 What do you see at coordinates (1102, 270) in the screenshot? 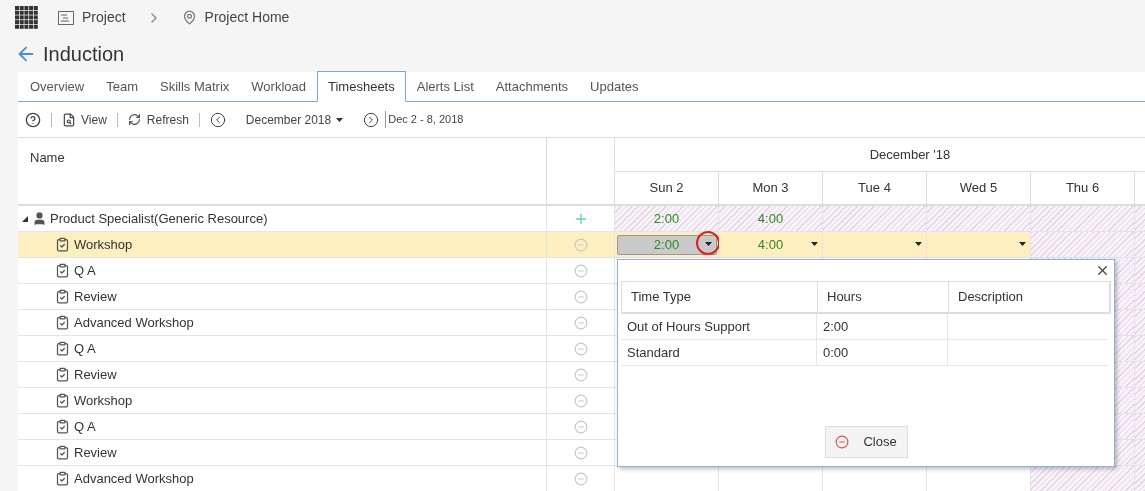
I see `close-icon` at bounding box center [1102, 270].